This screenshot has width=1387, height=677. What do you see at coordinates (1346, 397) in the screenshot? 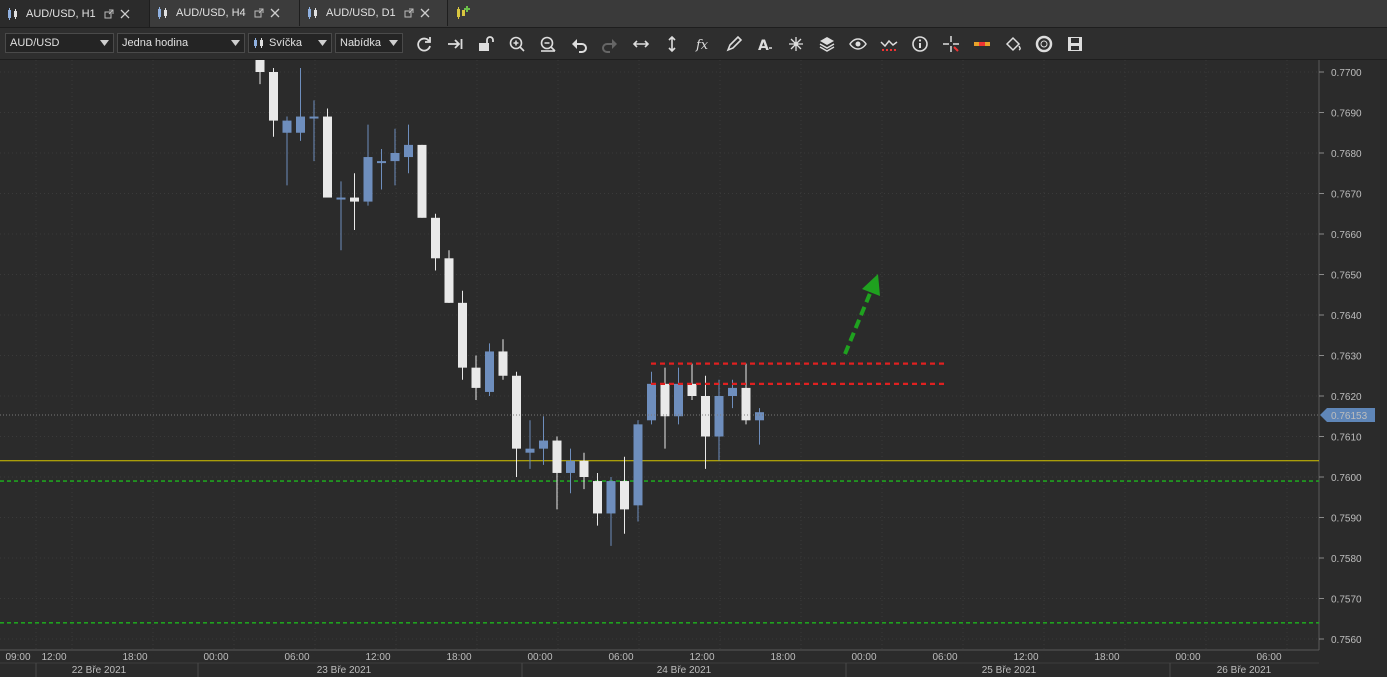
I see `price-tick-label: 0.7620` at bounding box center [1346, 397].